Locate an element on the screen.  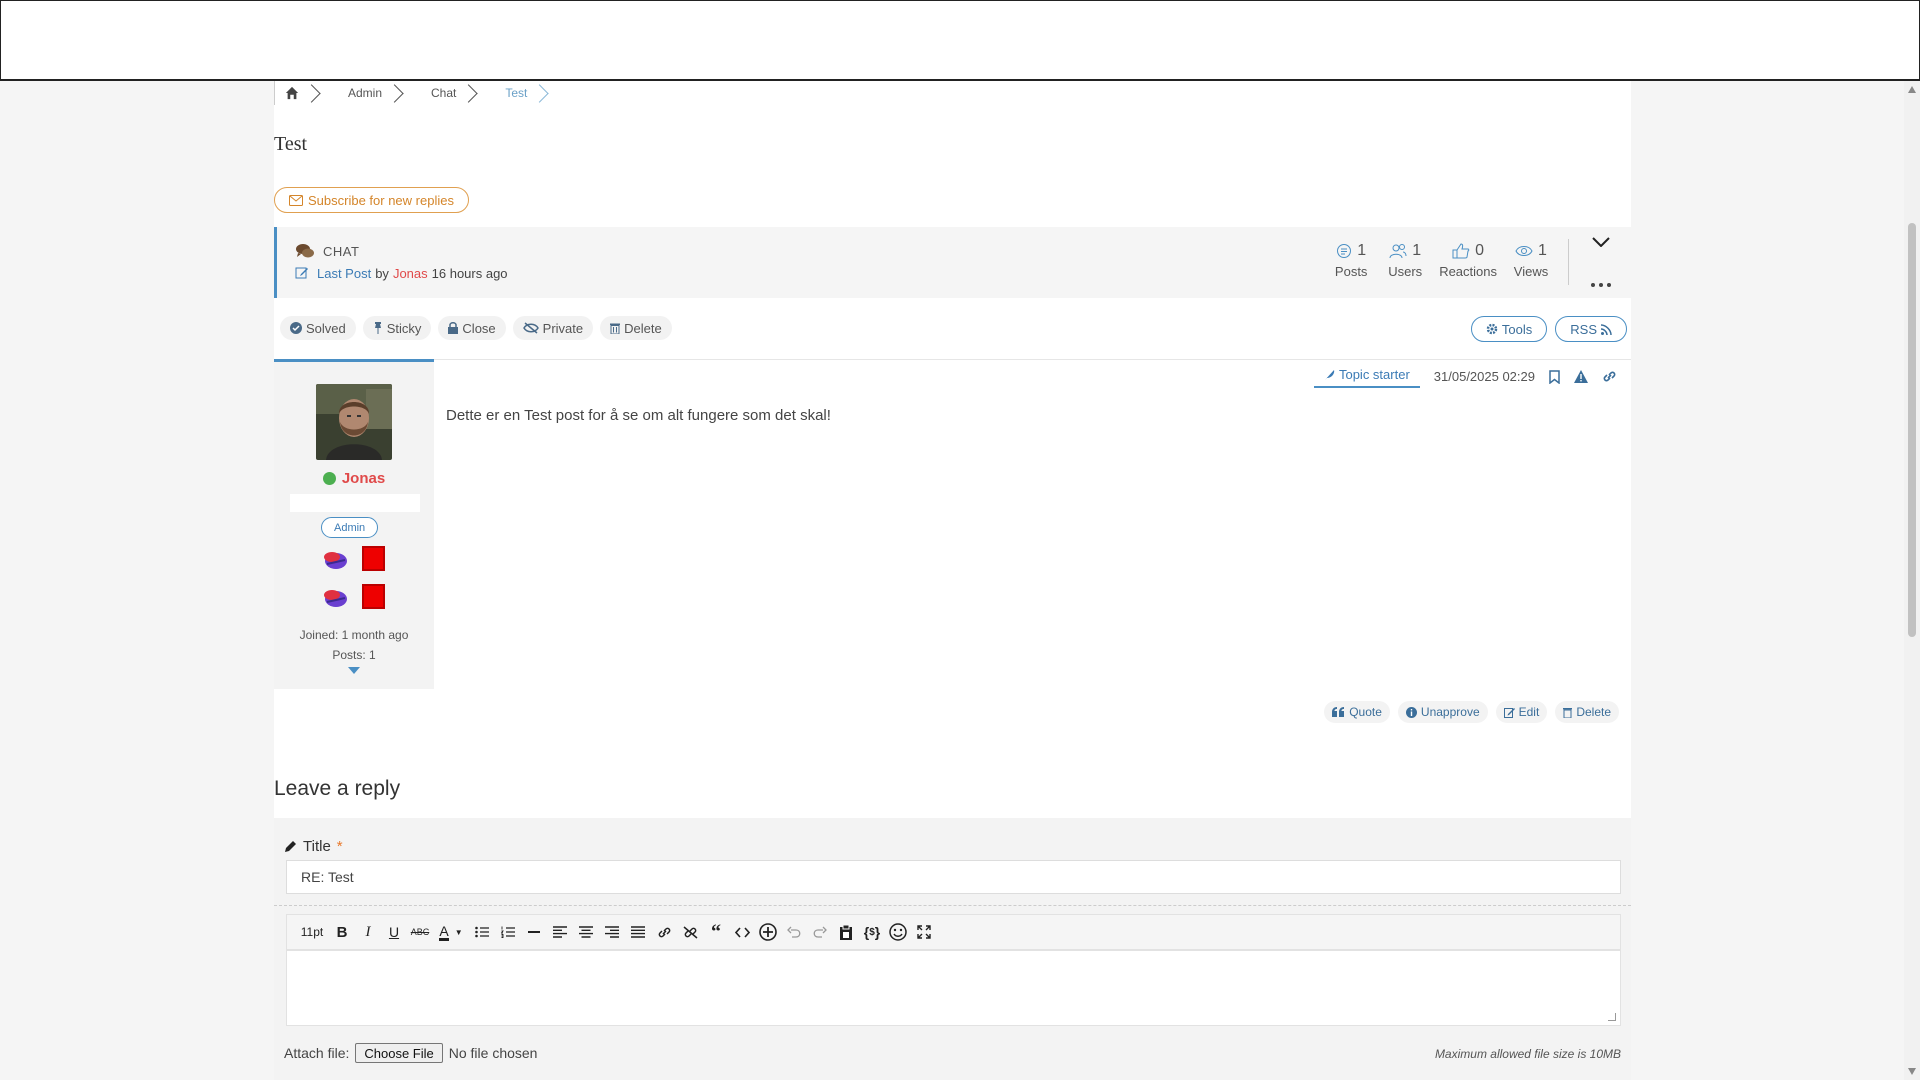
breadcrumb-label: Chat is located at coordinates (444, 93).